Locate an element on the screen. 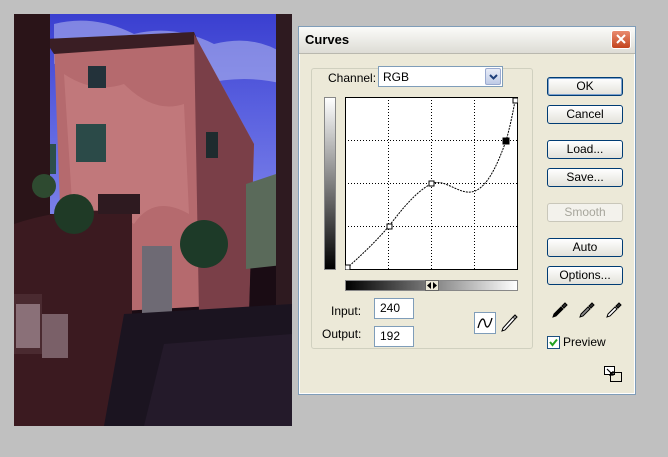 The width and height of the screenshot is (668, 457). auto-button: Auto is located at coordinates (585, 247).